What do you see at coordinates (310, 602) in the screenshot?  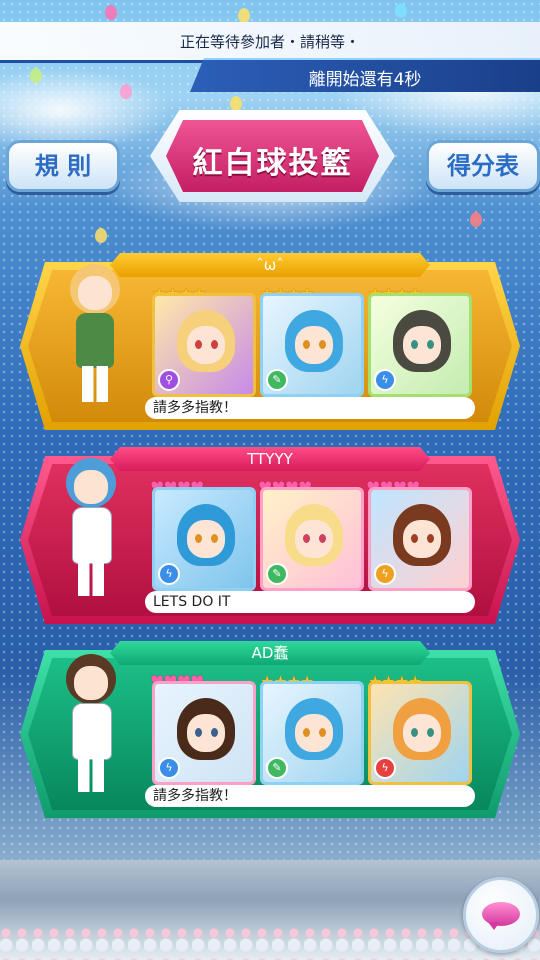 I see `player-message: LETS DO IT` at bounding box center [310, 602].